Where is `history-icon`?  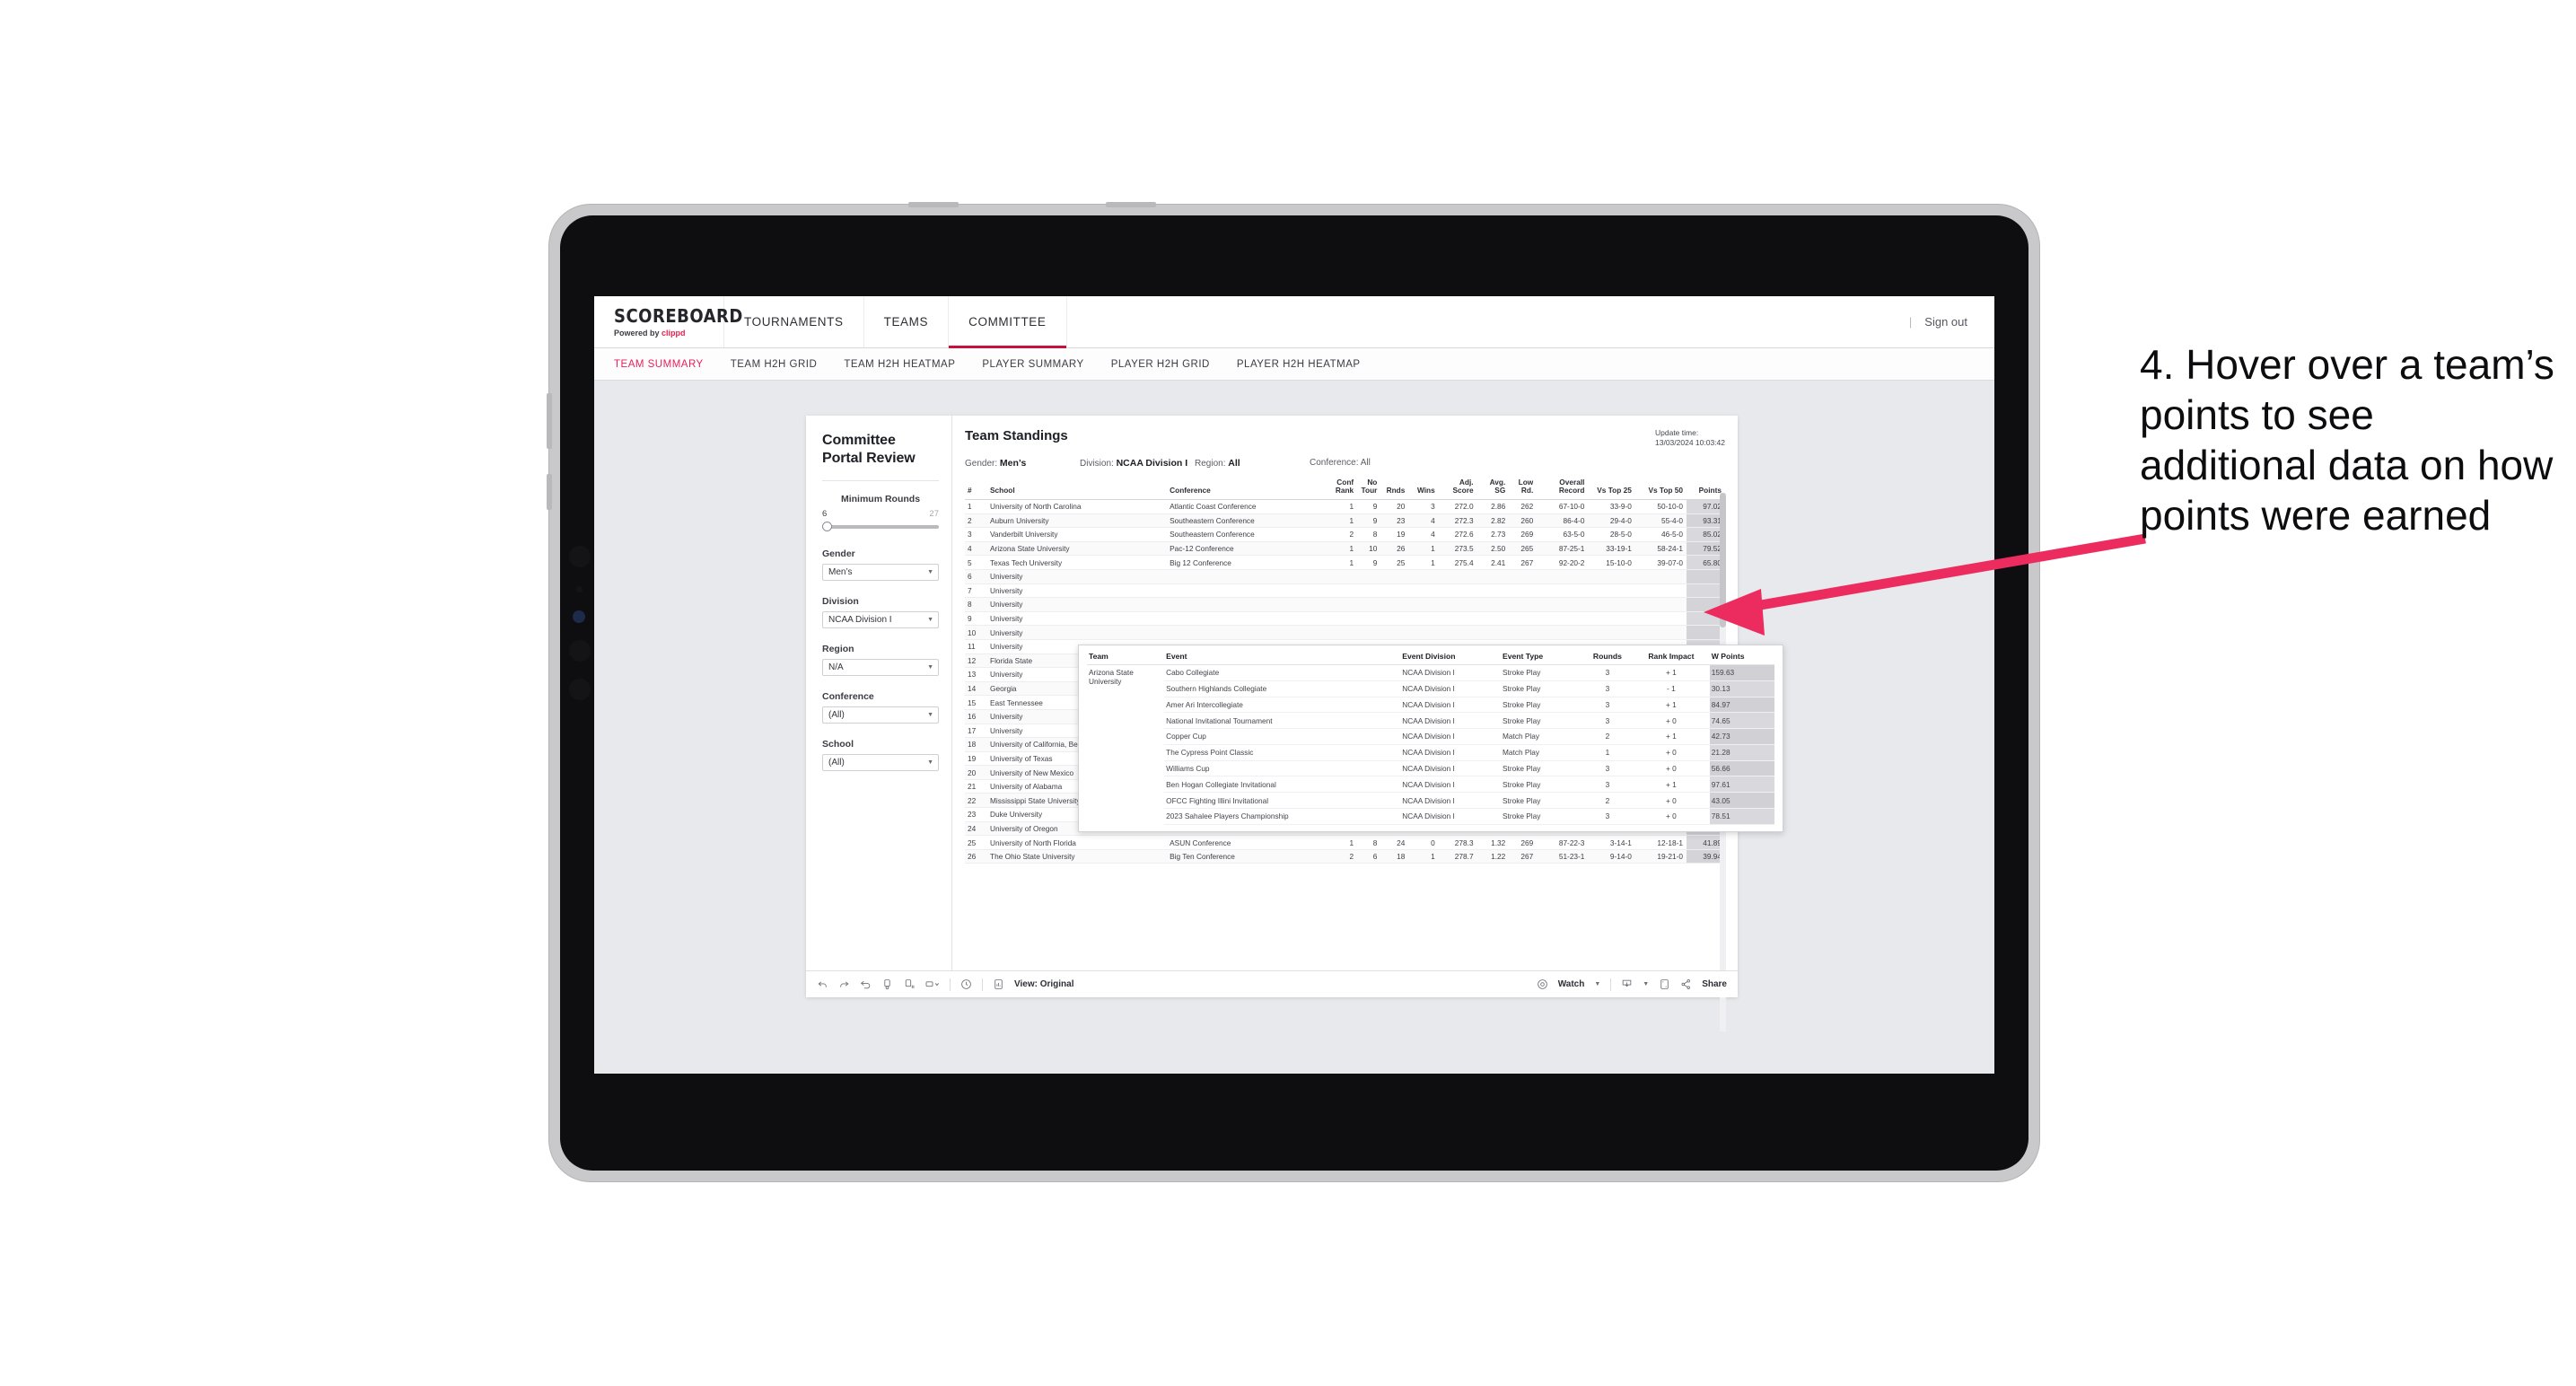 history-icon is located at coordinates (966, 984).